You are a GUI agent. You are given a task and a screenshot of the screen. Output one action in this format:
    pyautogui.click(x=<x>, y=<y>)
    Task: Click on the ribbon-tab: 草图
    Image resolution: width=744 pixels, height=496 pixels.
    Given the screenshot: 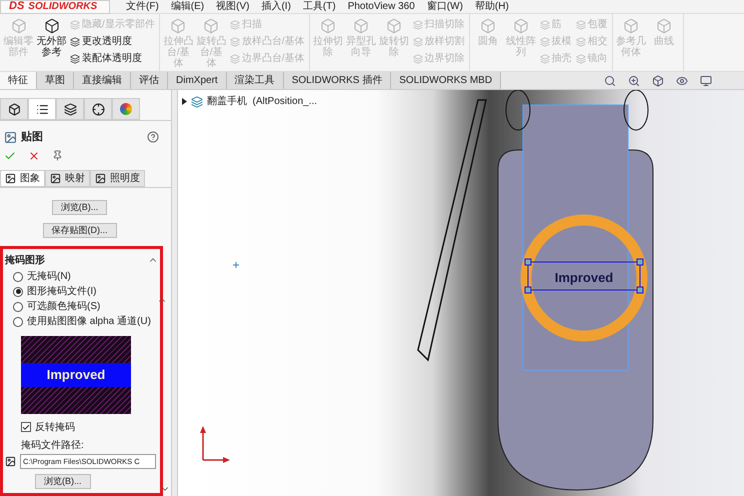 What is the action you would take?
    pyautogui.click(x=55, y=80)
    